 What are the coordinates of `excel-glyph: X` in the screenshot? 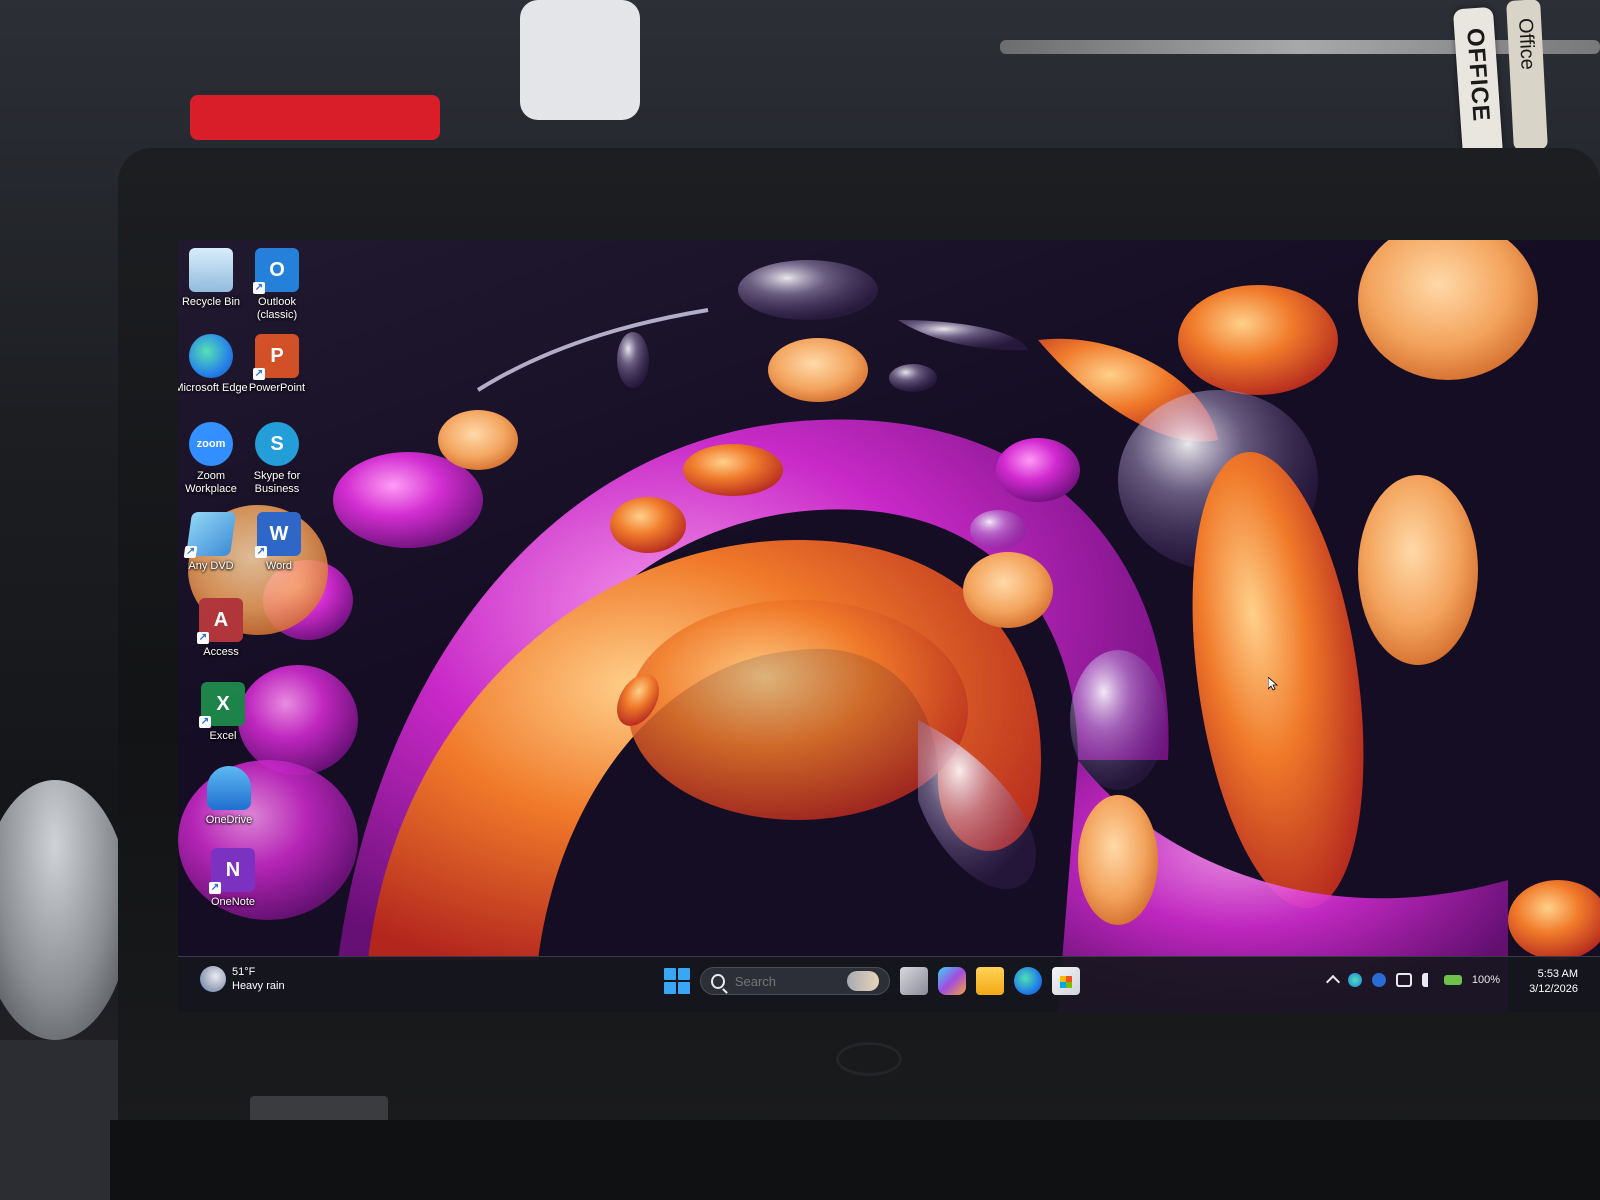 It's located at (223, 703).